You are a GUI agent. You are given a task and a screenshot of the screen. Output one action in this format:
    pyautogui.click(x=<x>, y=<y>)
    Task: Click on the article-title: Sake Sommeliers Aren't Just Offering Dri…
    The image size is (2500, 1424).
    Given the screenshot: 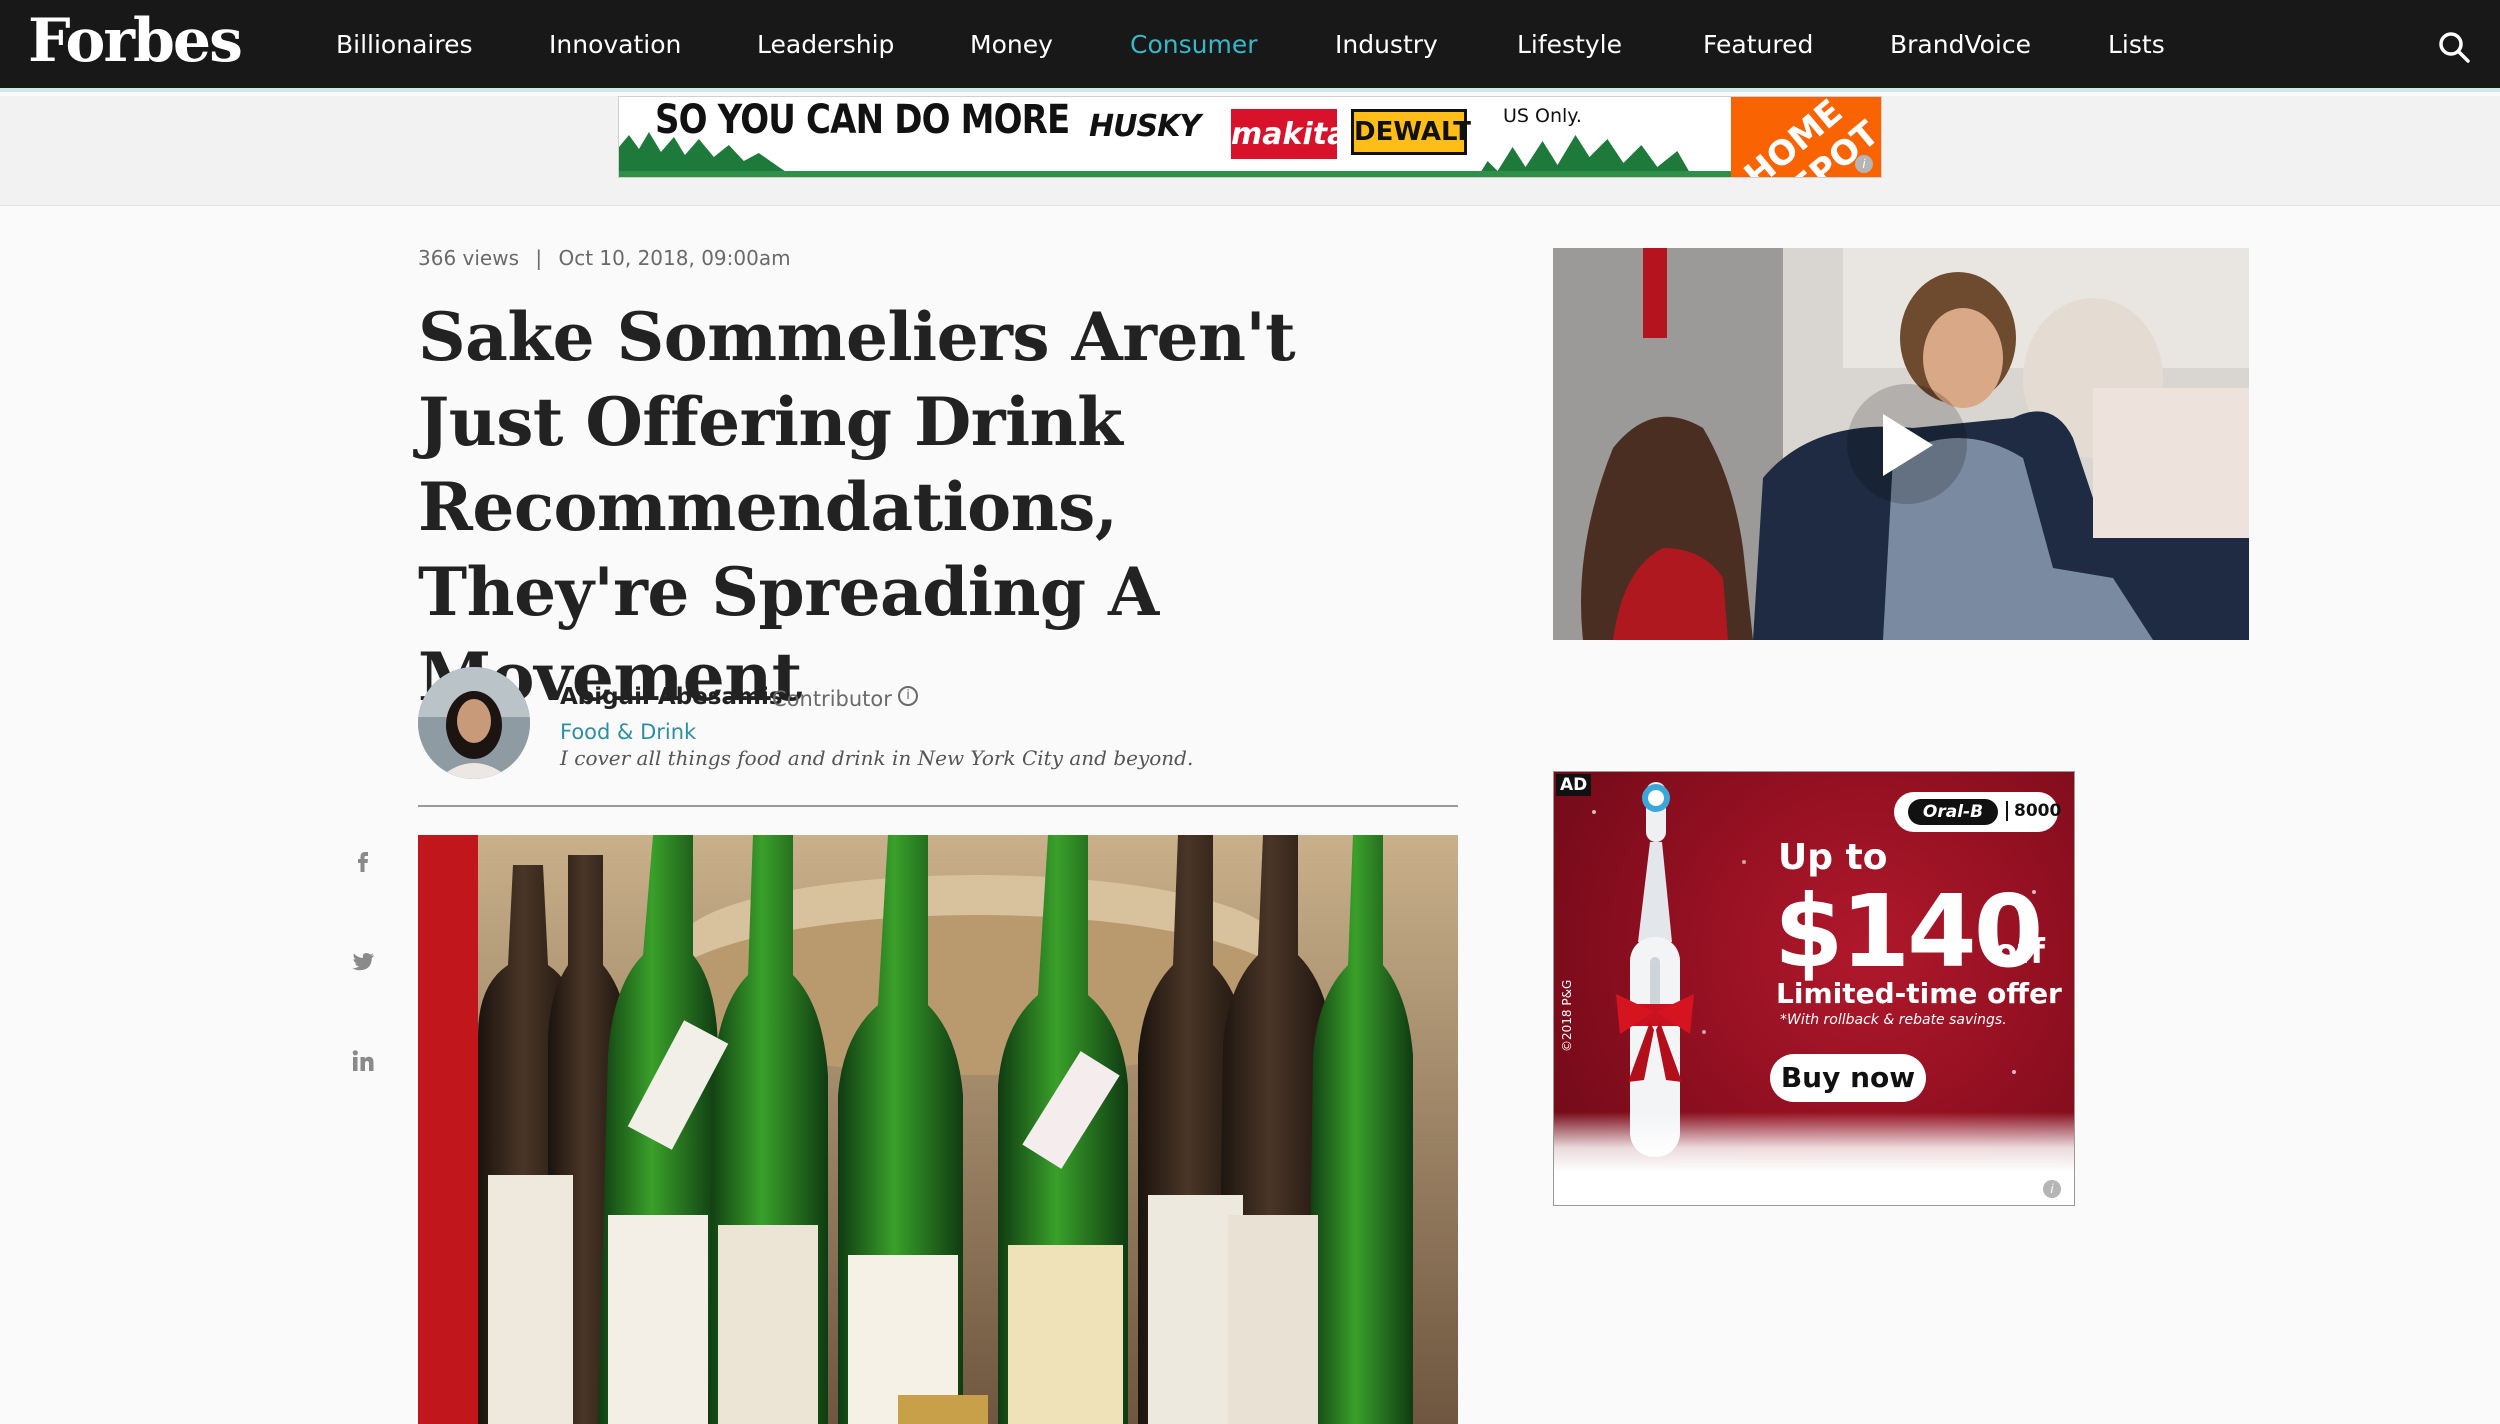 What is the action you would take?
    pyautogui.click(x=857, y=507)
    